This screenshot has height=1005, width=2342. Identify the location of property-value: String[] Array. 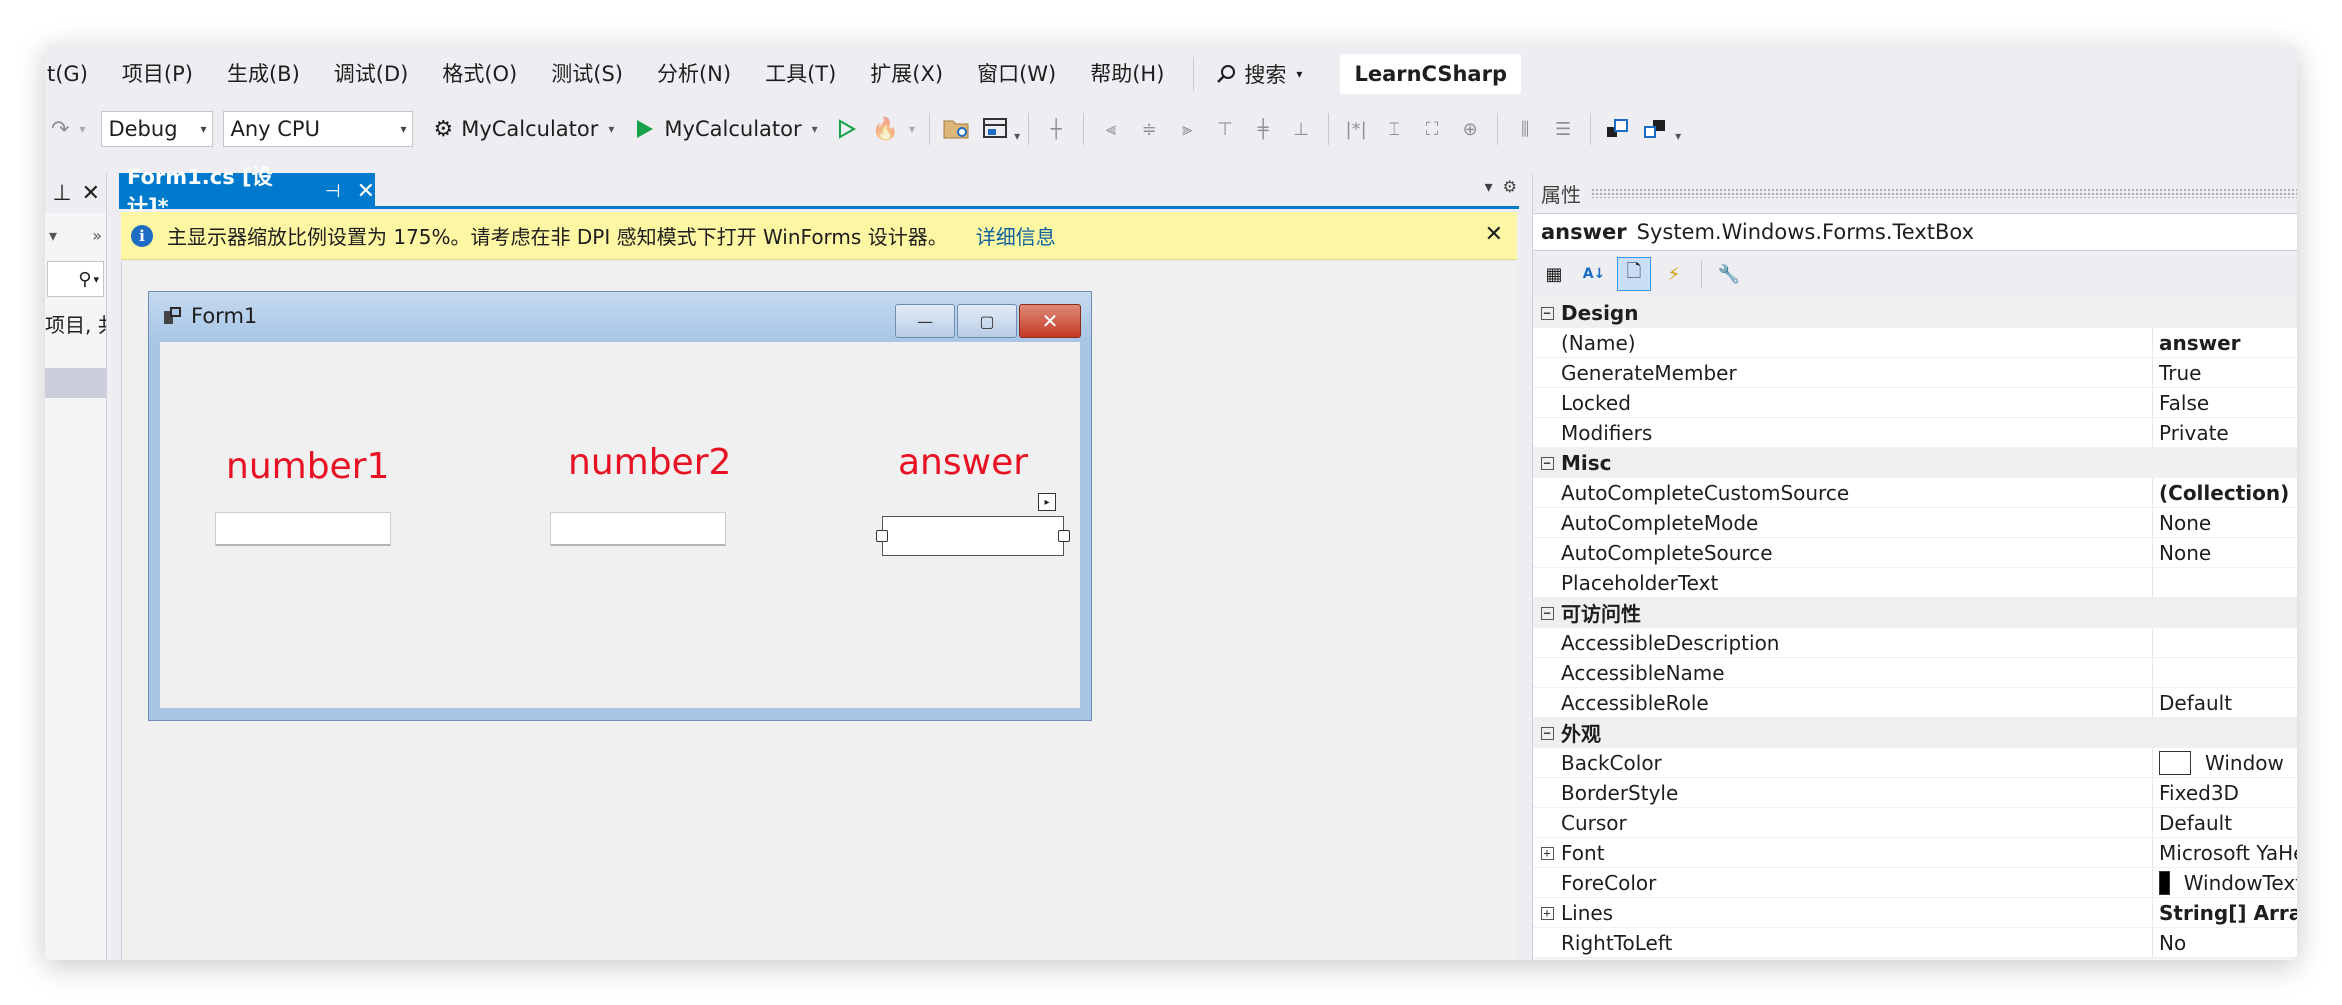
(2224, 912).